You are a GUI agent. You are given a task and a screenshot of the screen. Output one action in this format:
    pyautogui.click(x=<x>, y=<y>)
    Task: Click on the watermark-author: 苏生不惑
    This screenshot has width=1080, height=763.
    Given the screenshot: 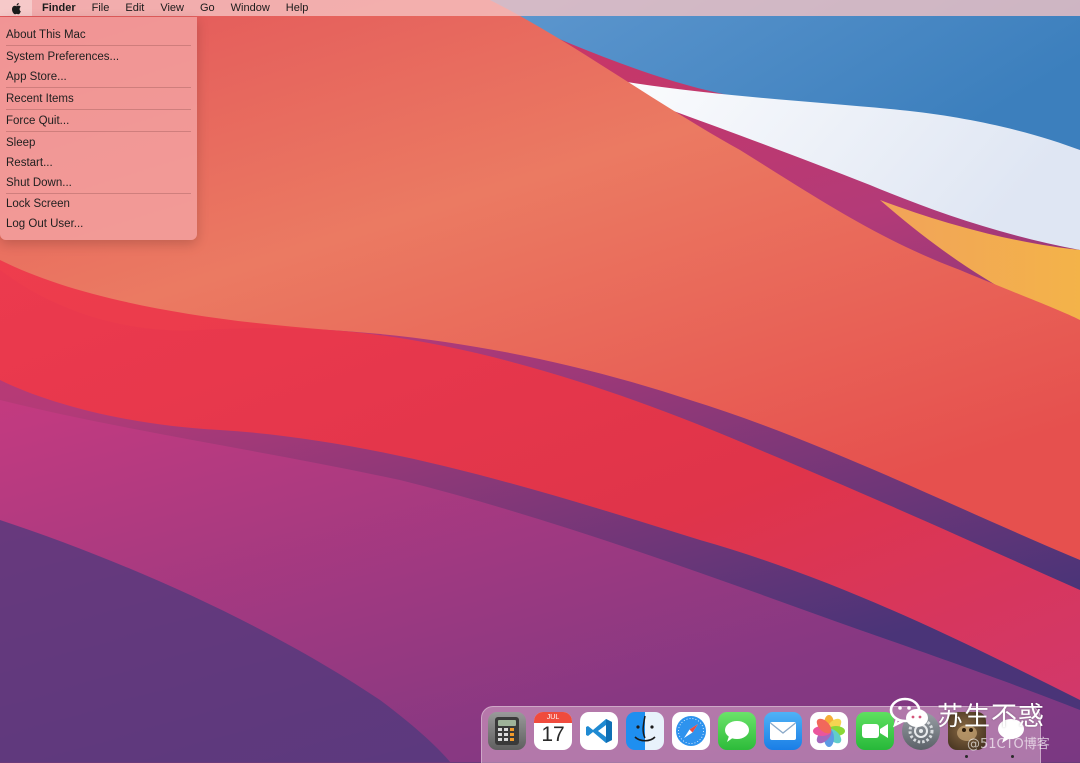 What is the action you would take?
    pyautogui.click(x=991, y=717)
    